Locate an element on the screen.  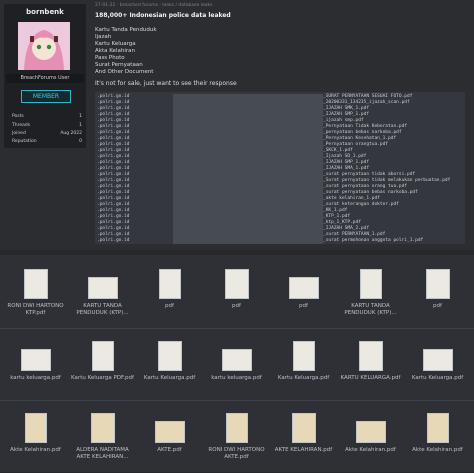
avatar is located at coordinates (44, 46).